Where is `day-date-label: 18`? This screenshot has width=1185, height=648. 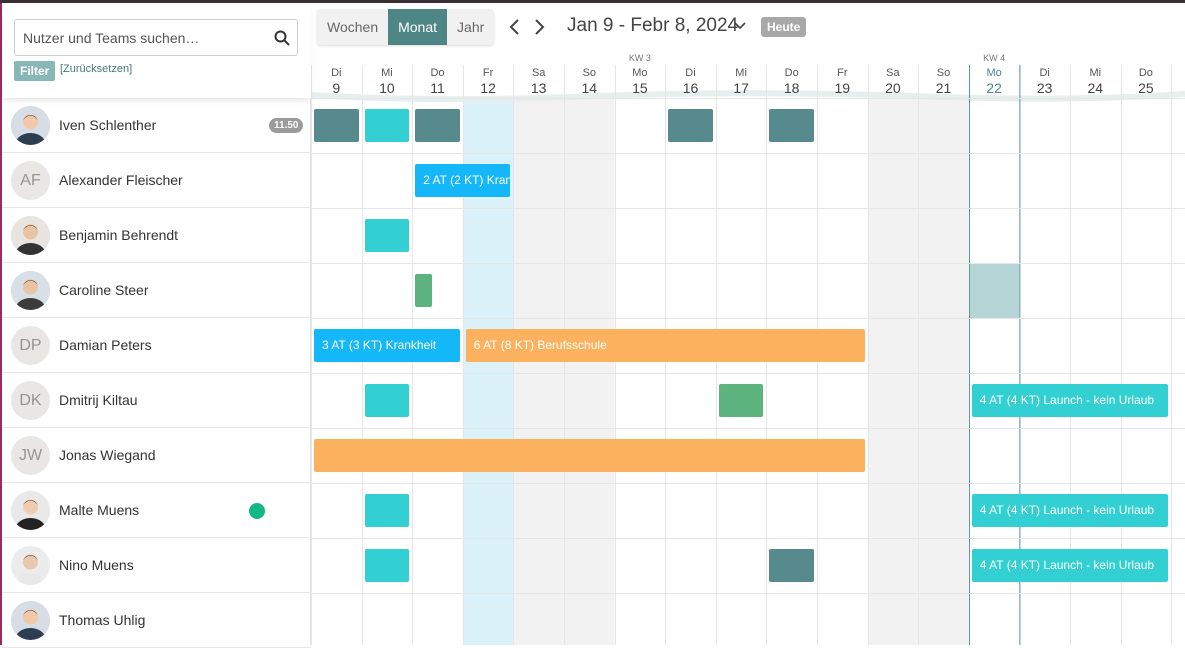
day-date-label: 18 is located at coordinates (792, 88).